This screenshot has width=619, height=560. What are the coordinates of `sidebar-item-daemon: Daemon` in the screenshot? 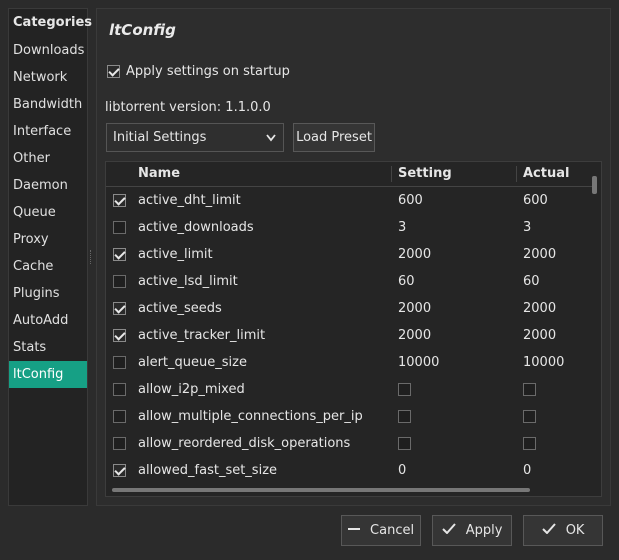 It's located at (48, 185).